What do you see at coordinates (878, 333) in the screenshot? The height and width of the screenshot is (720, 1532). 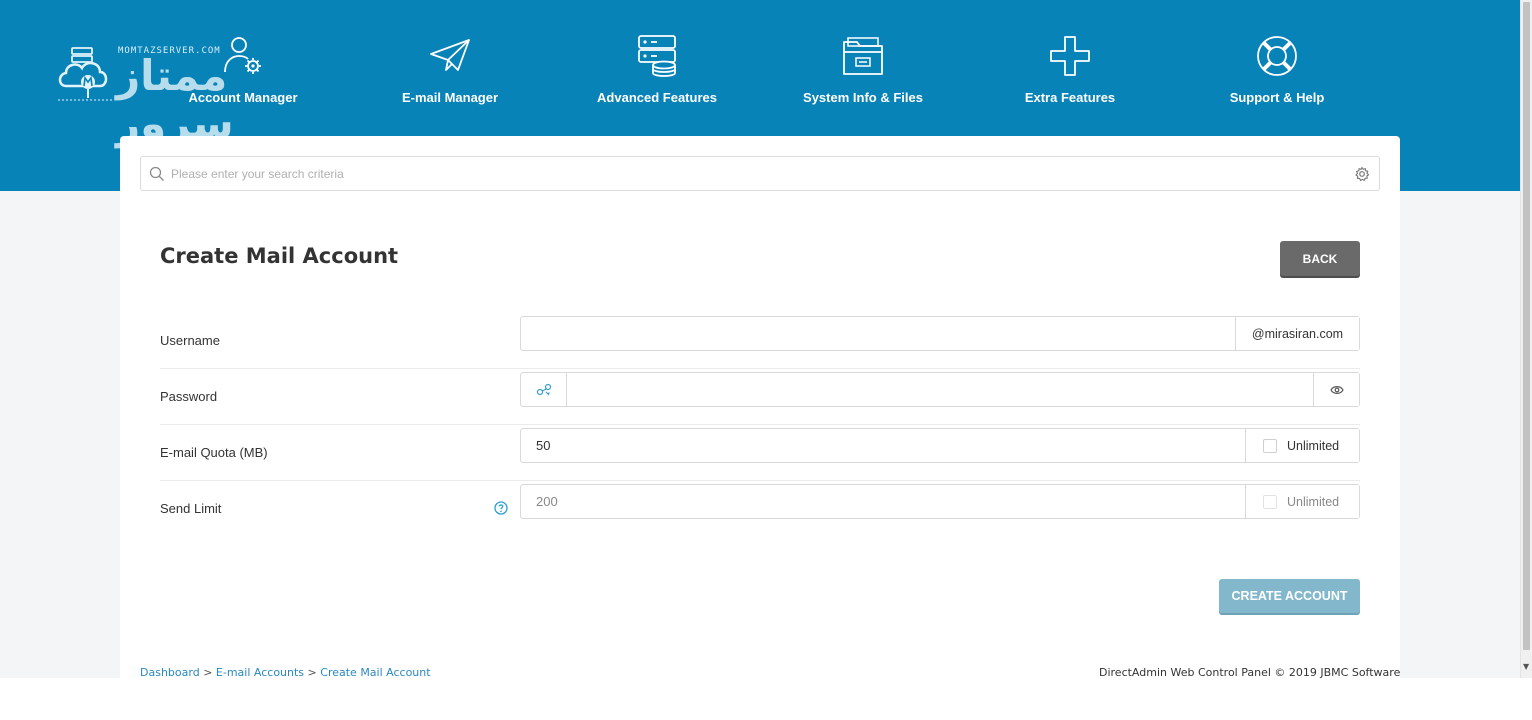 I see `username-input` at bounding box center [878, 333].